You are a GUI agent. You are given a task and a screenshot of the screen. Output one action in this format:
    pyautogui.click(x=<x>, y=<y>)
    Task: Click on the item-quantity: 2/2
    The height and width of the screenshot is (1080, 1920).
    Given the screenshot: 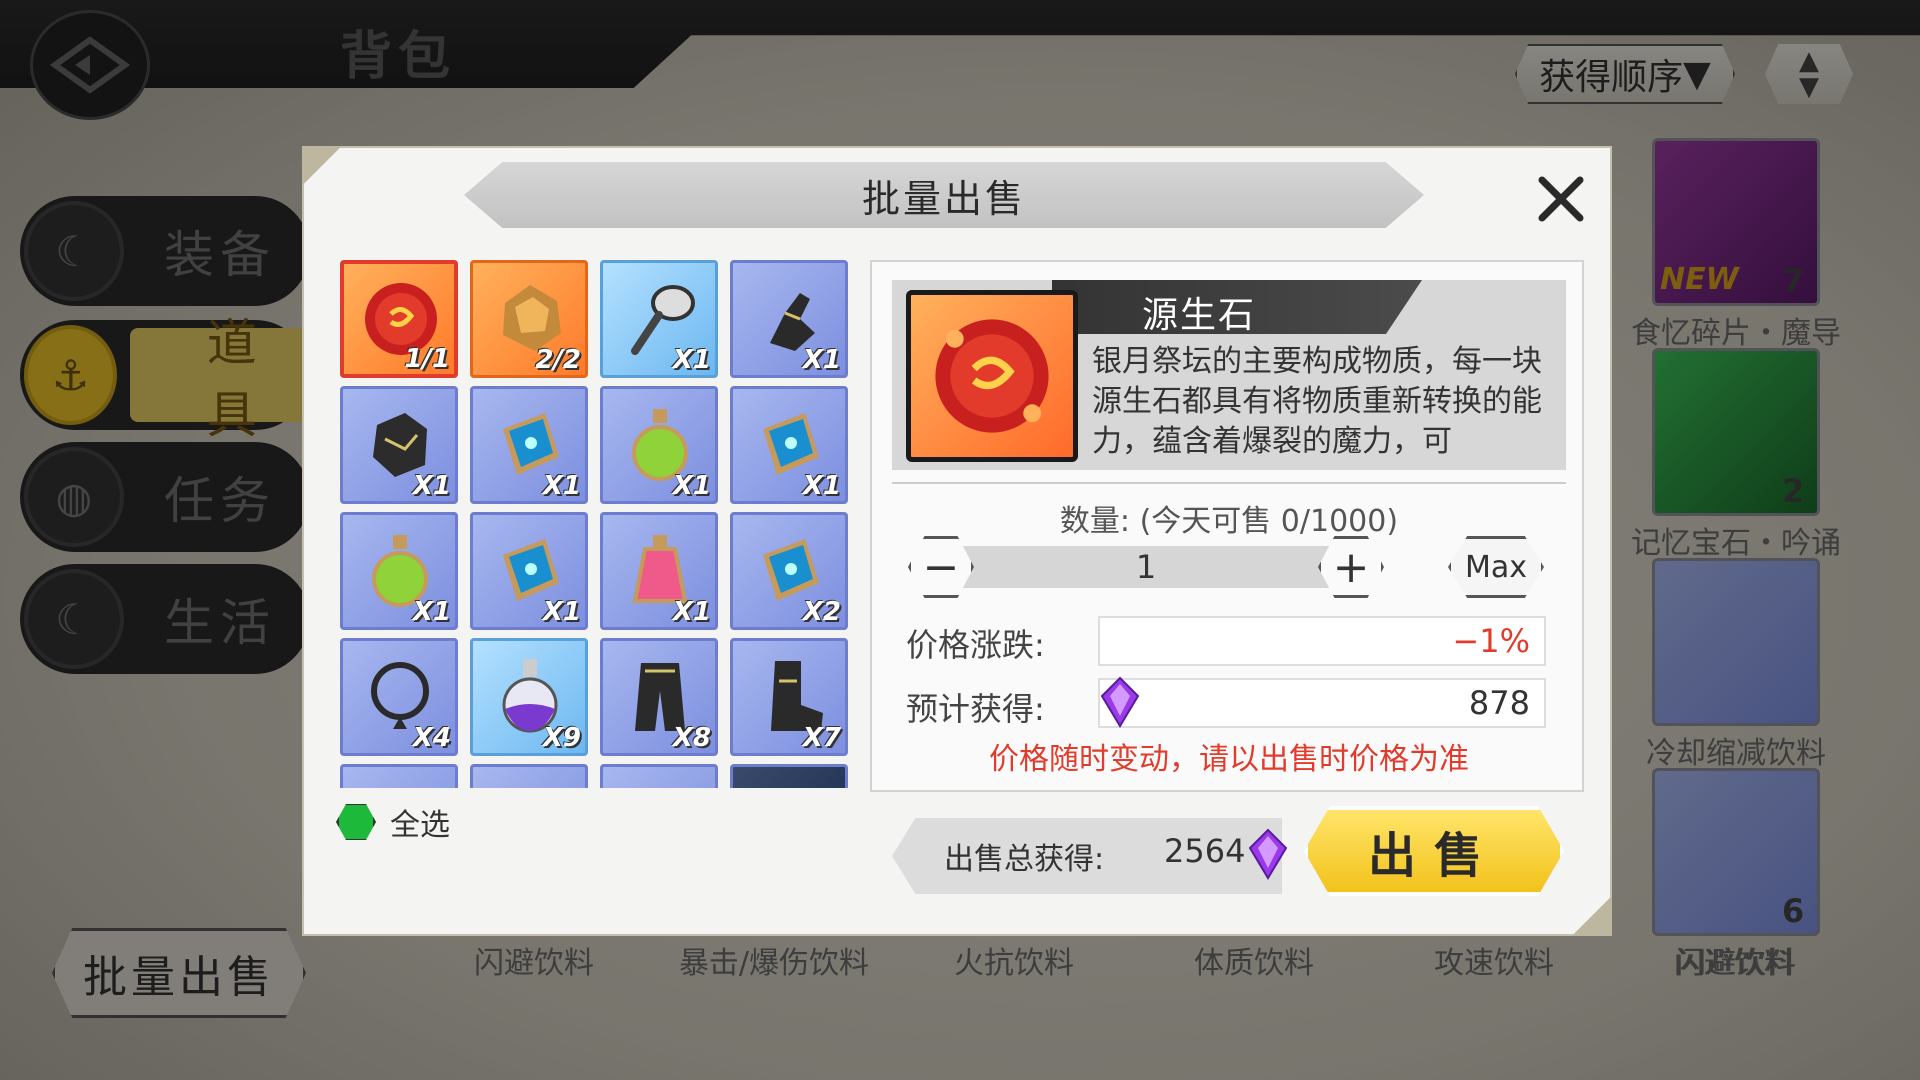 What is the action you would take?
    pyautogui.click(x=558, y=360)
    